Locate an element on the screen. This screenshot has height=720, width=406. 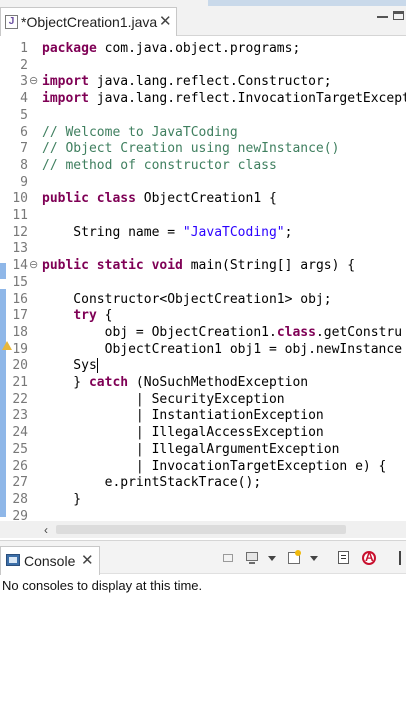
code-line: 17 try { is located at coordinates (203, 315).